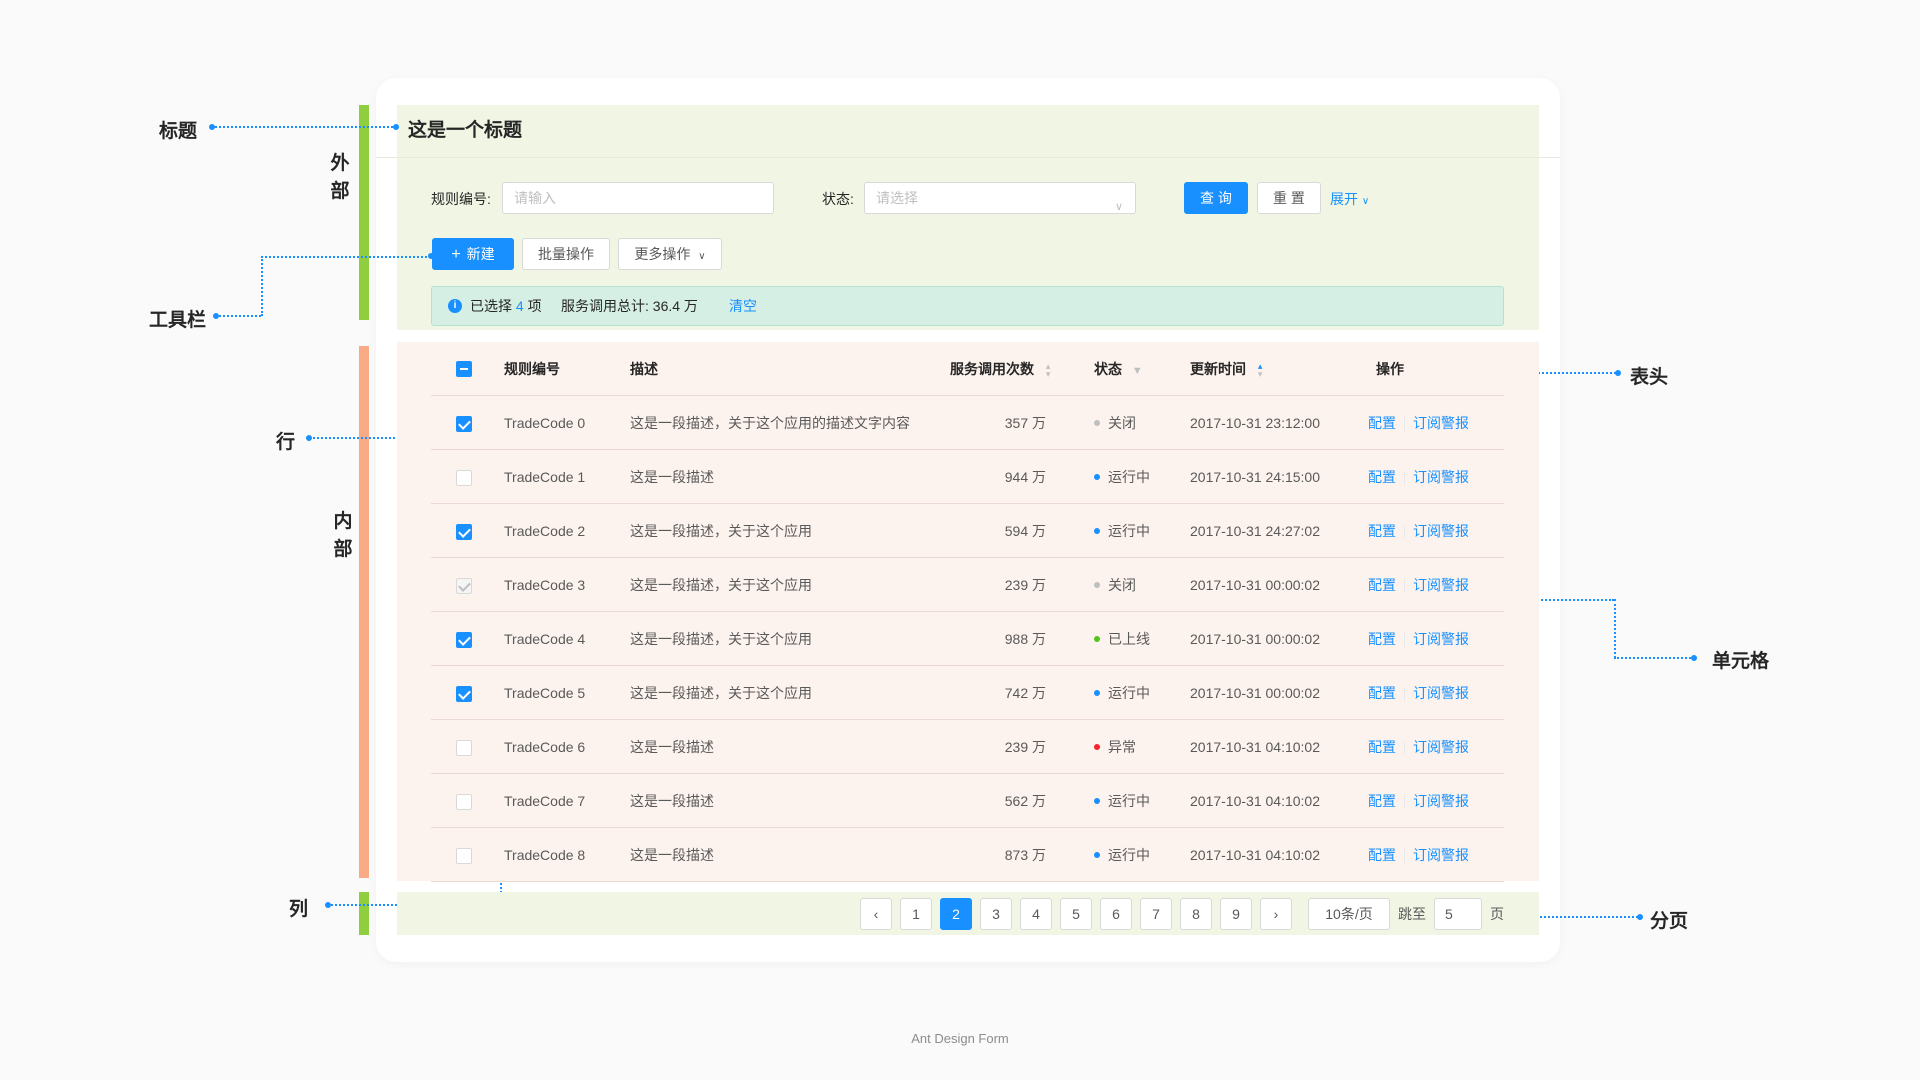 Image resolution: width=1920 pixels, height=1080 pixels. I want to click on cell-updated-time: 2017-10-31 24:15:00, so click(1255, 477).